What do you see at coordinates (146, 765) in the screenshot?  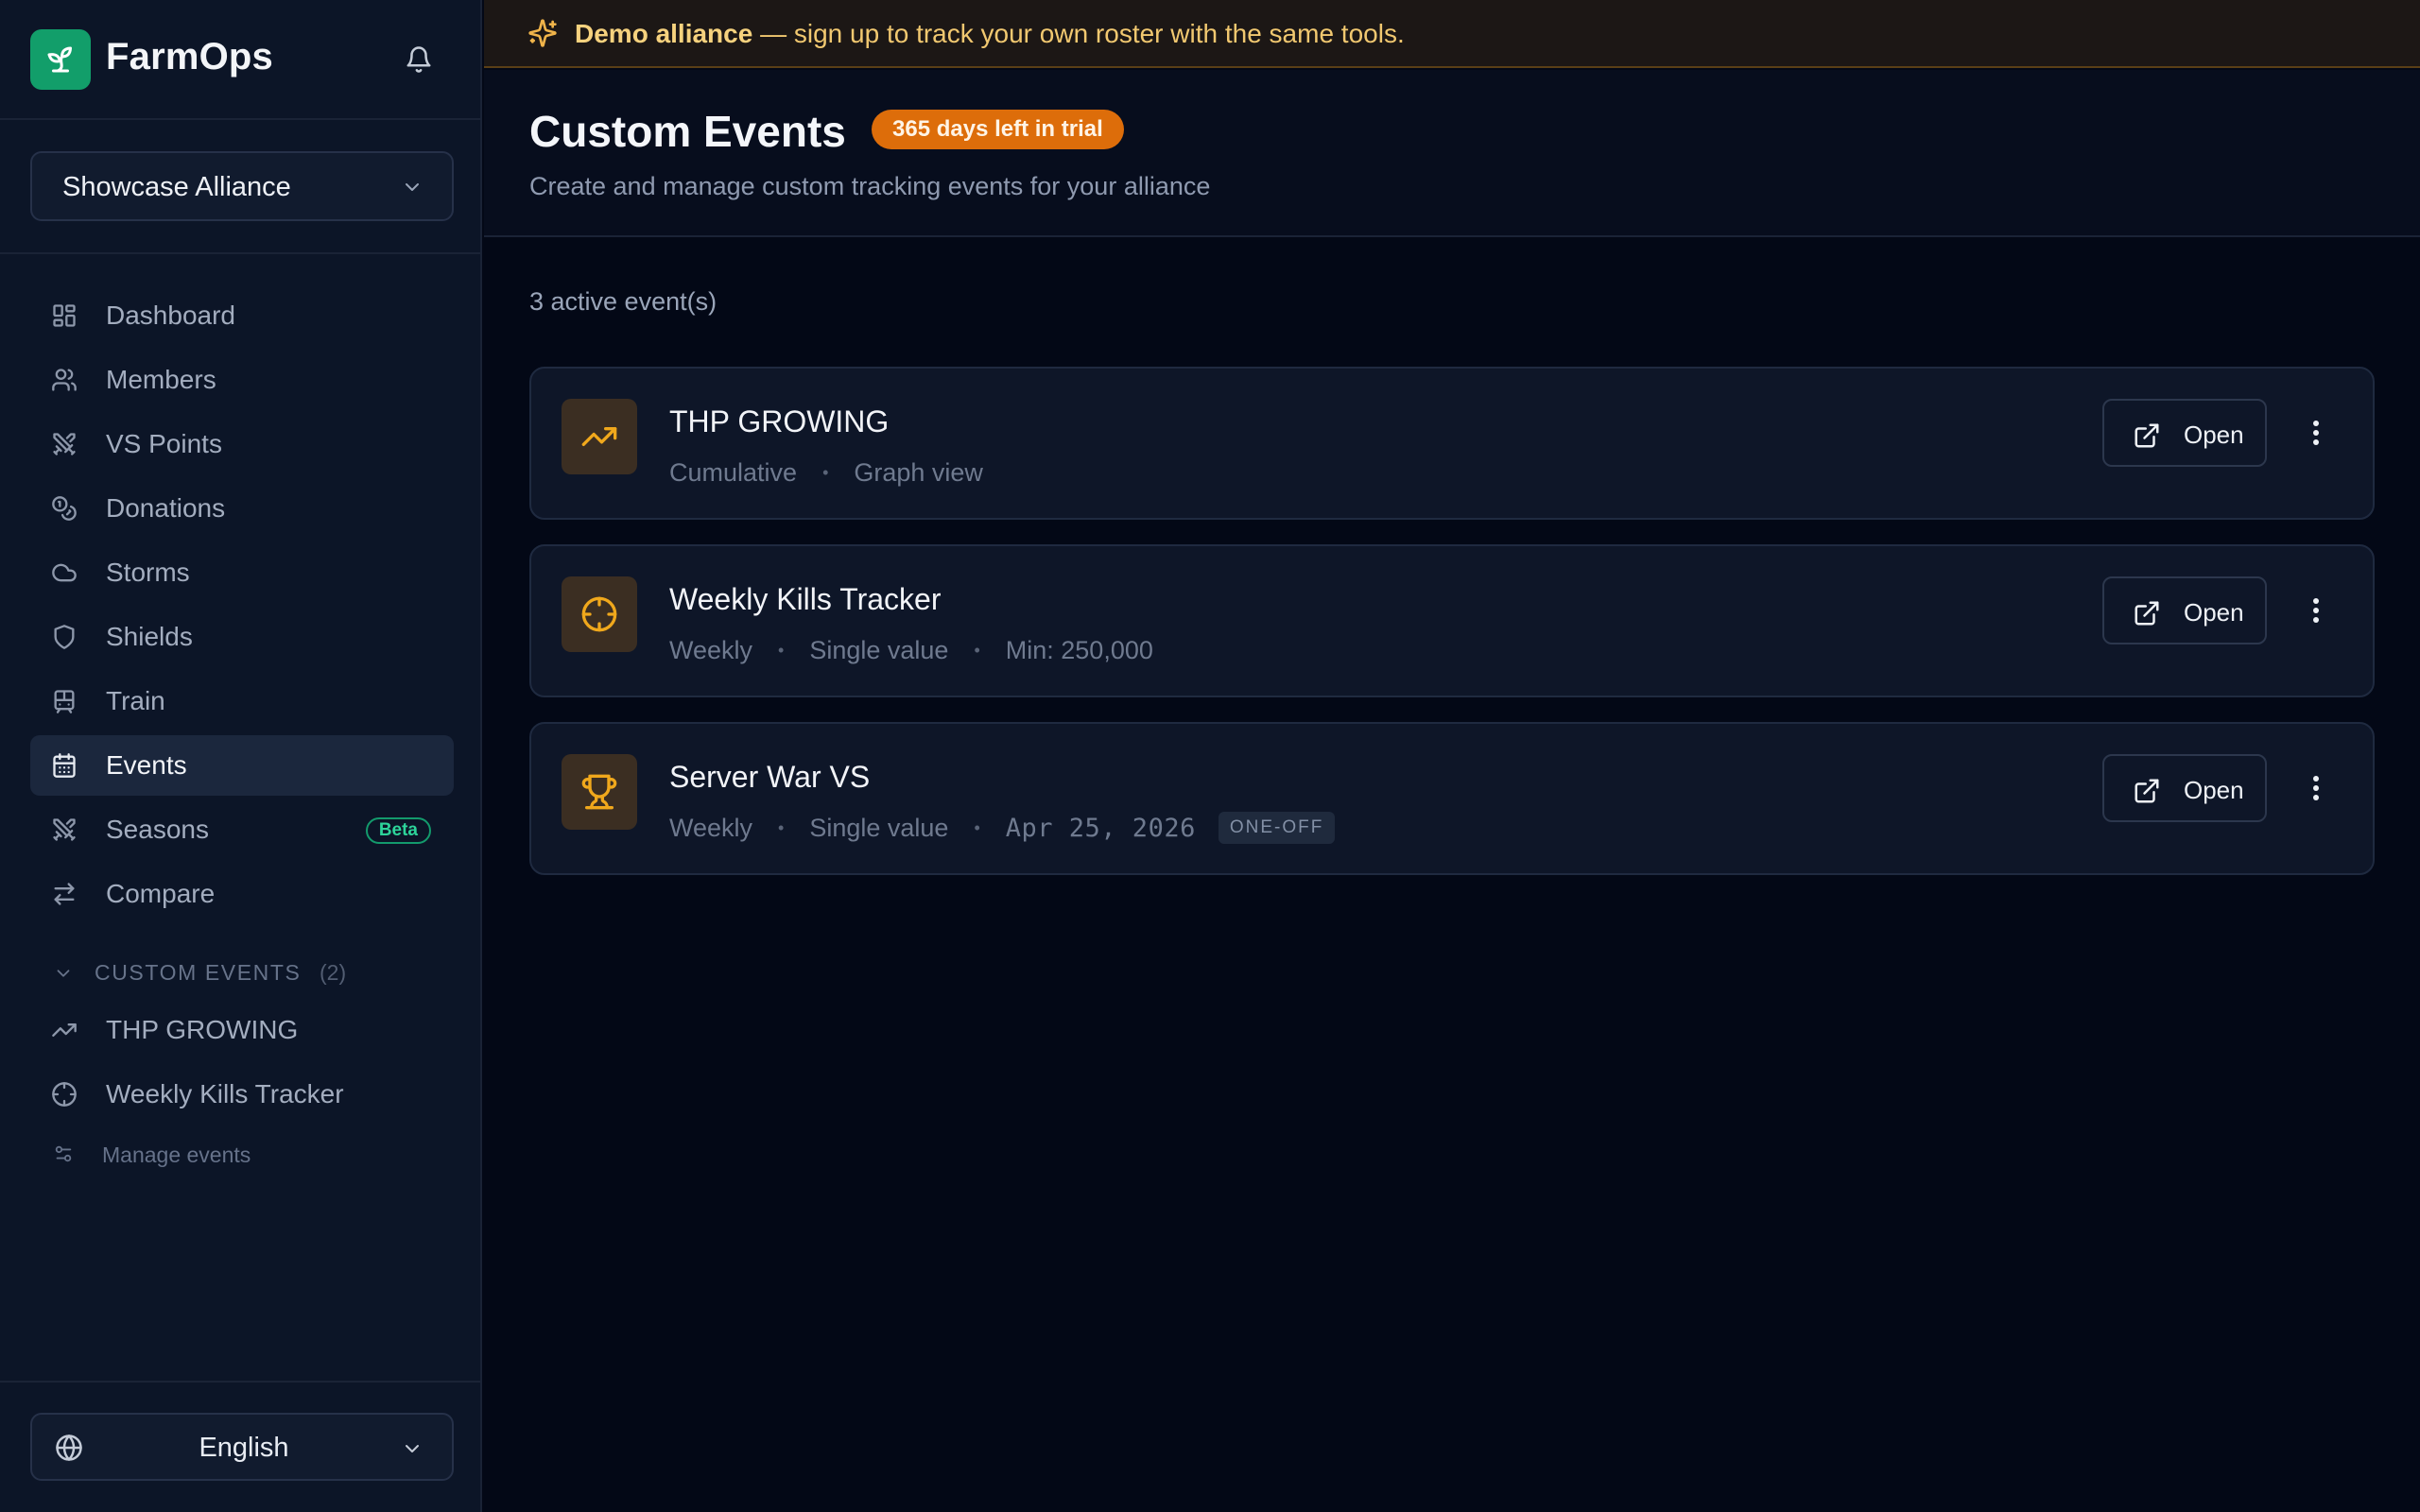 I see `sidebar-item-label: Events` at bounding box center [146, 765].